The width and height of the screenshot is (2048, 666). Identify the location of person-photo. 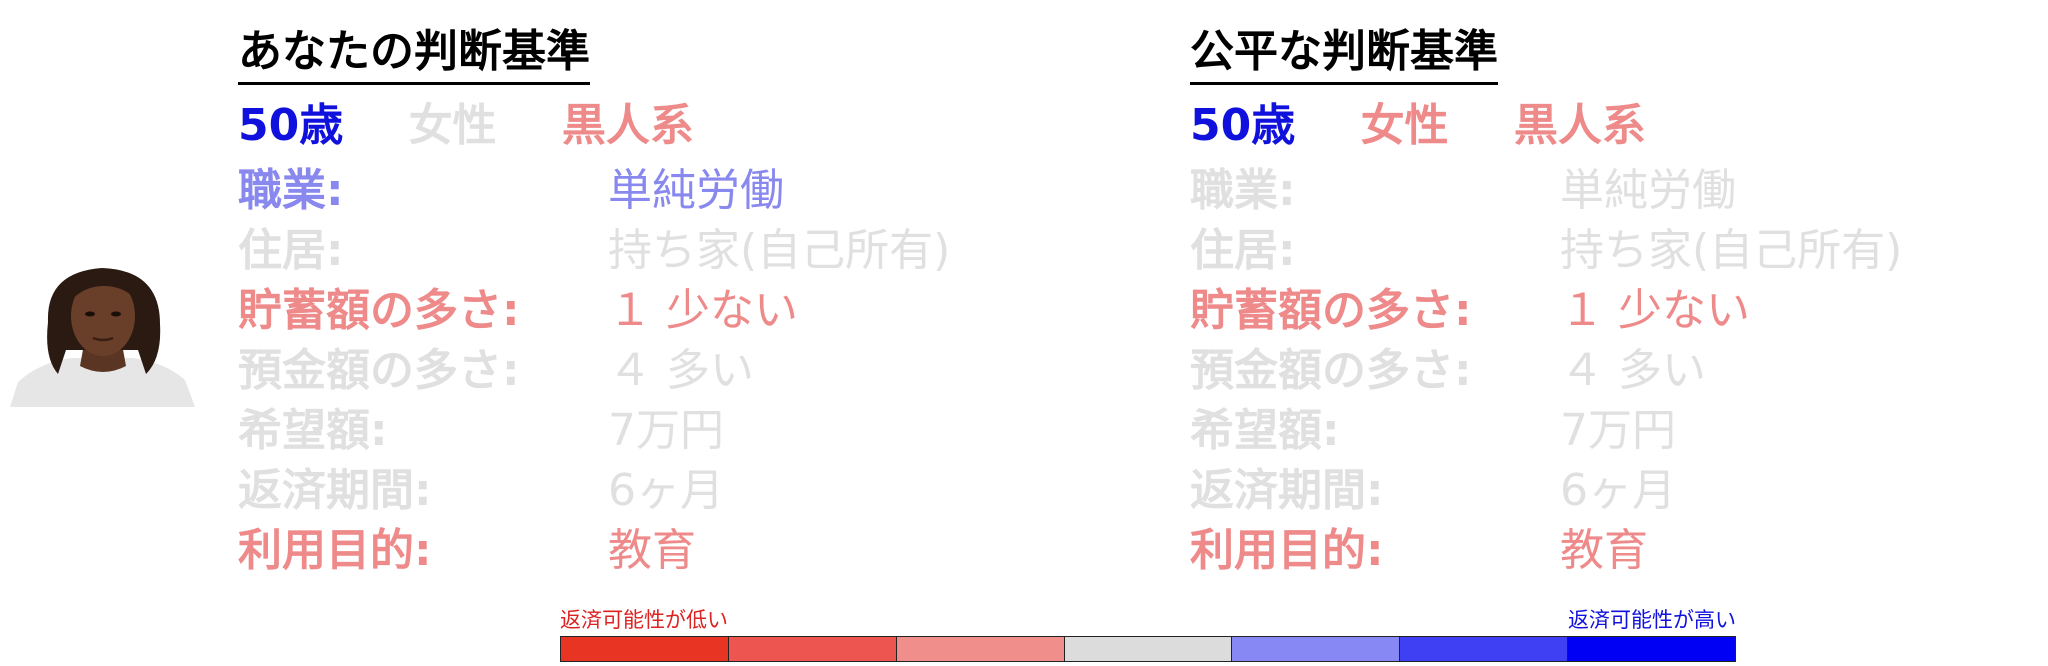
(102, 334).